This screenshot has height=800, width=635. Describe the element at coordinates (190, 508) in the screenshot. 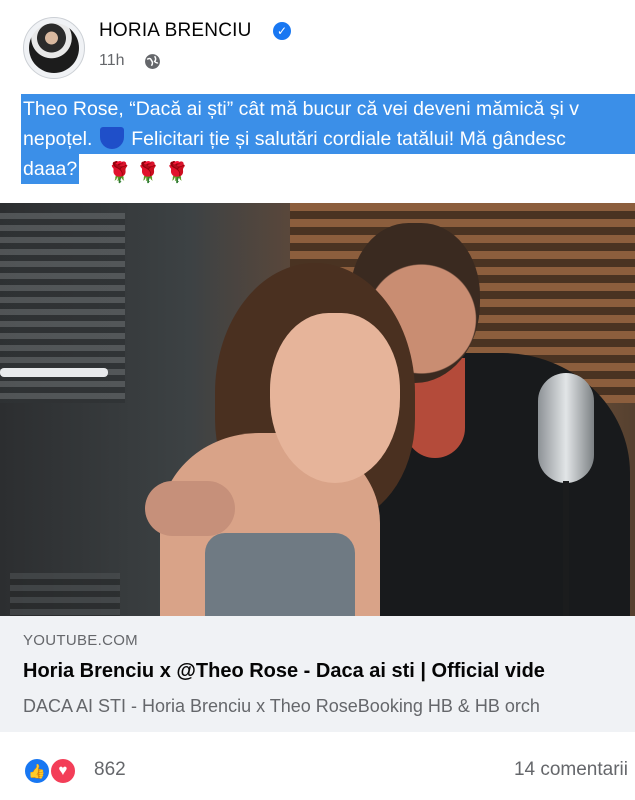

I see `man-arm` at that location.